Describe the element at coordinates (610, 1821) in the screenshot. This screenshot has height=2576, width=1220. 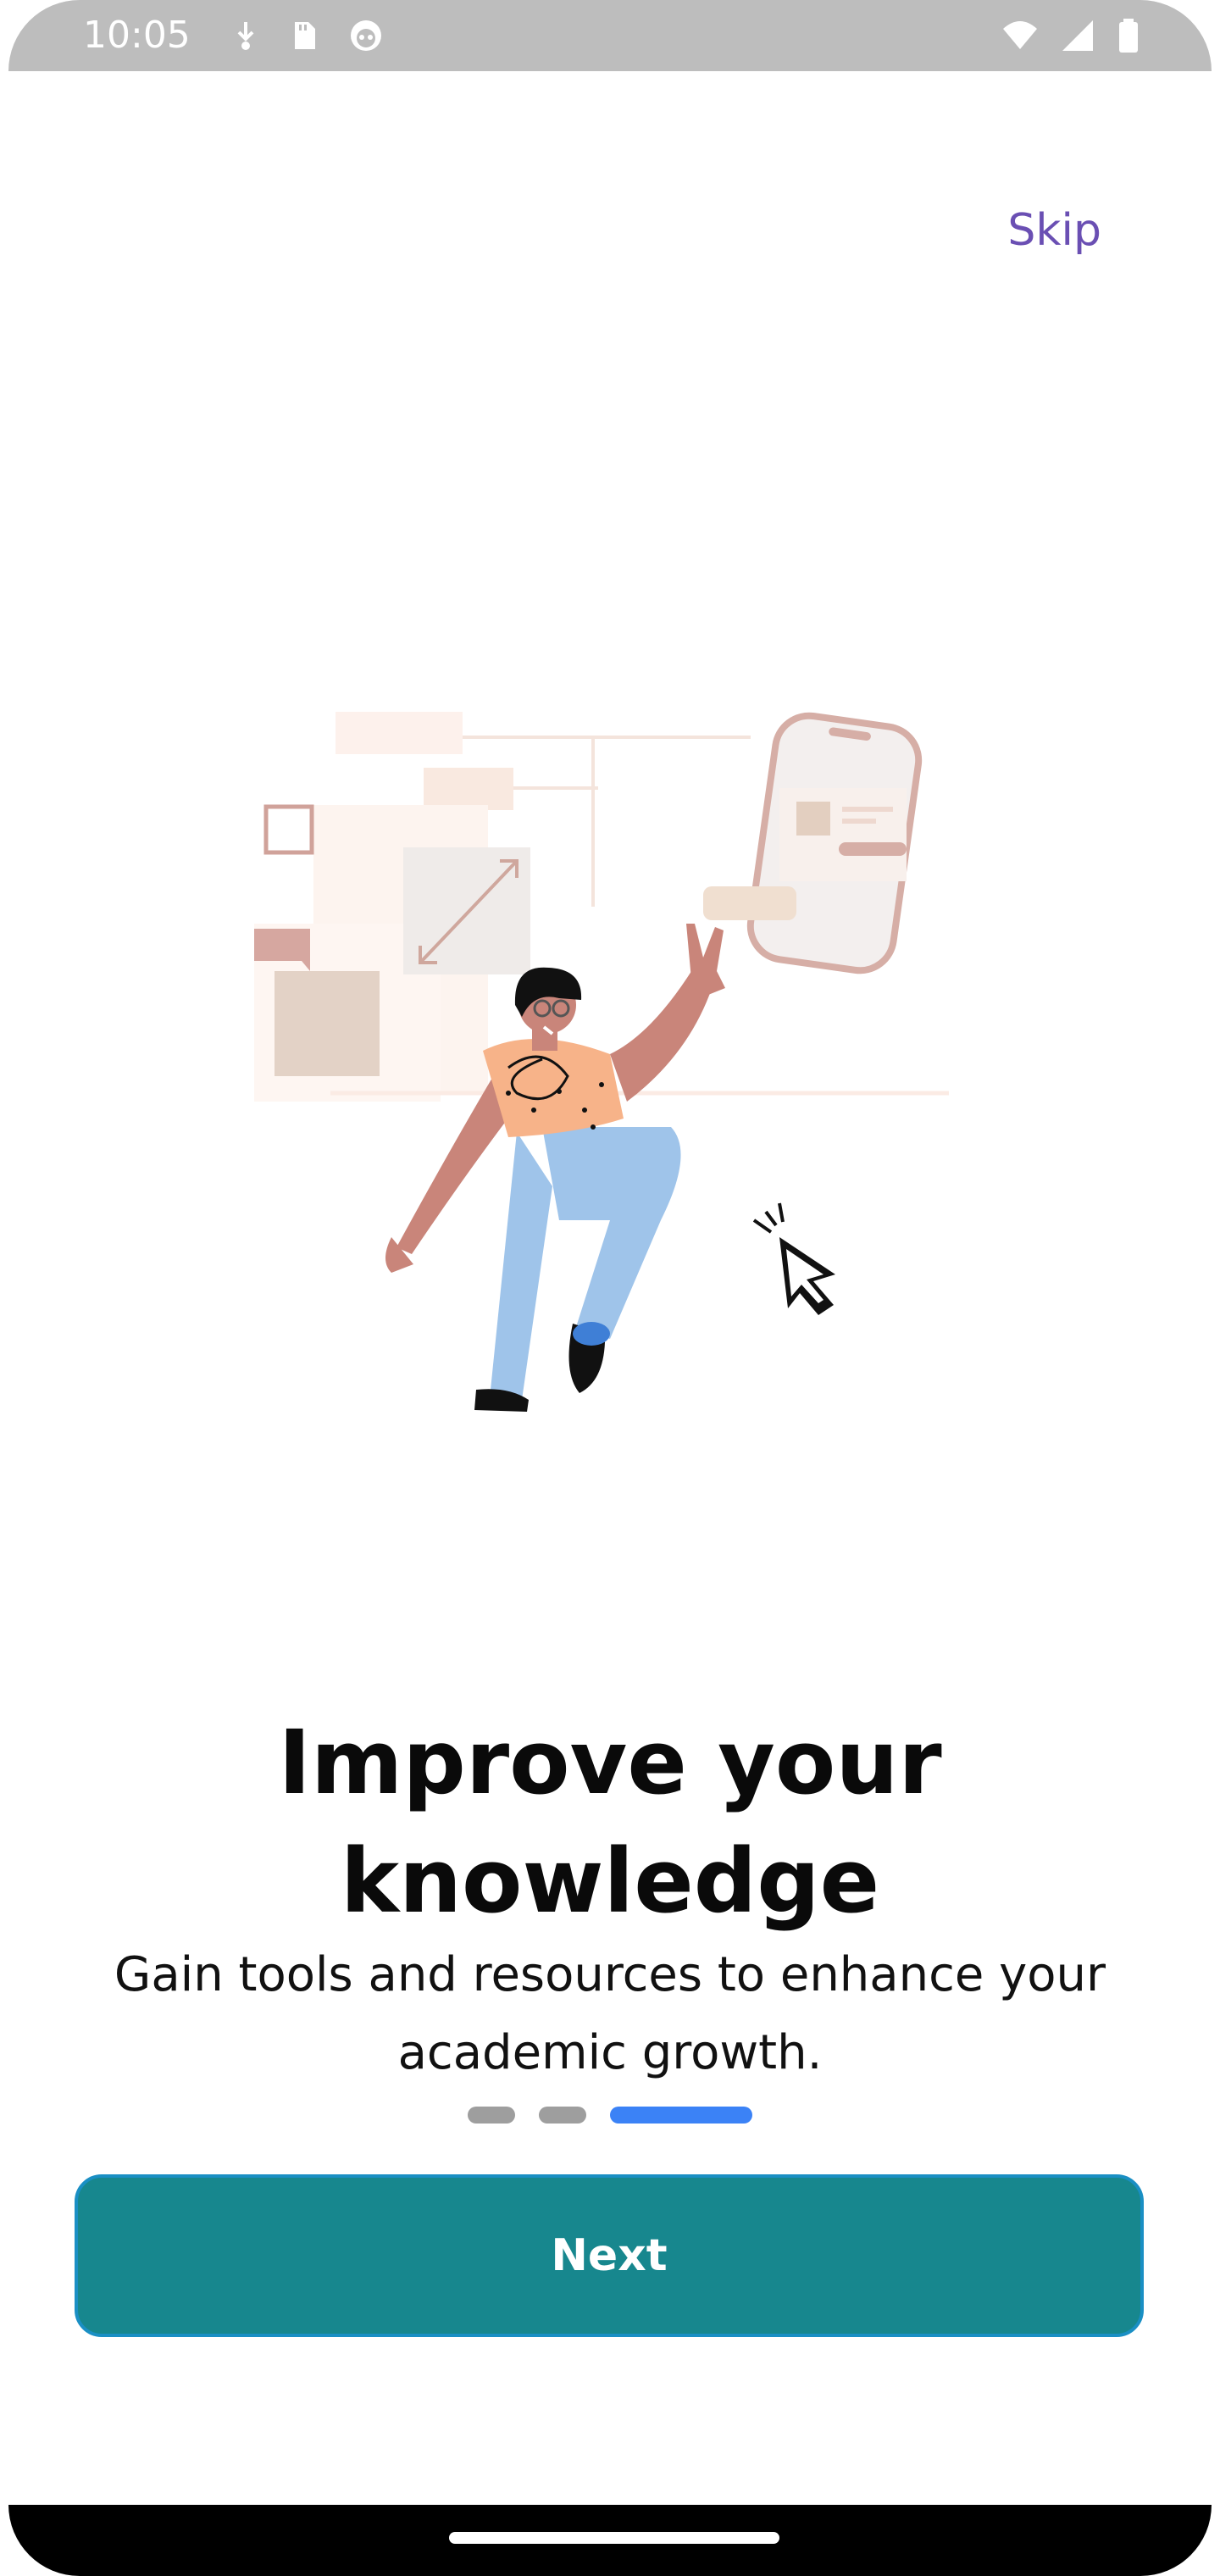
I see `page-title: Improve your knowledge` at that location.